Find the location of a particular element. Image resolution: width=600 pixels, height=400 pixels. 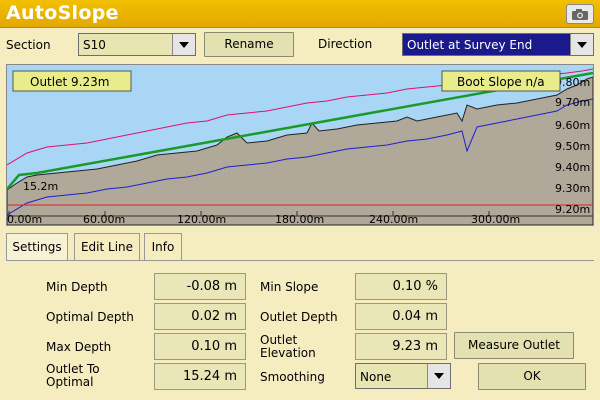

tab-info: Info is located at coordinates (163, 247).